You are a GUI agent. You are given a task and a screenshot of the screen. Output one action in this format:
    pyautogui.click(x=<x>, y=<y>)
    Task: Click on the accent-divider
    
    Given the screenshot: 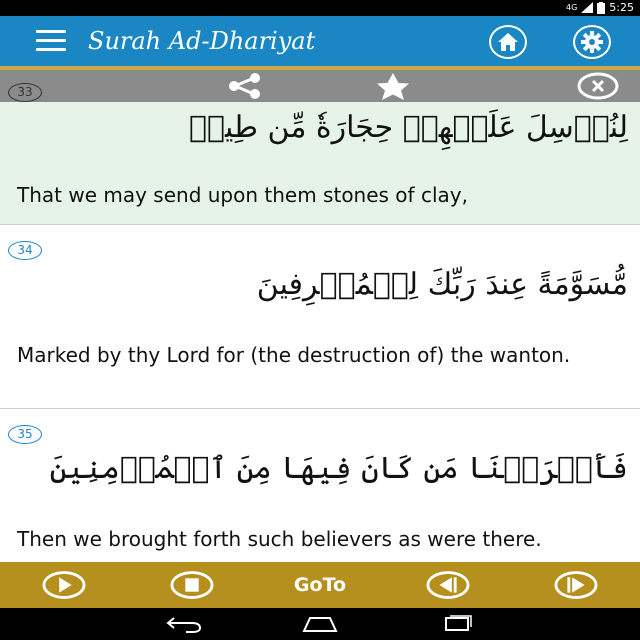 What is the action you would take?
    pyautogui.click(x=320, y=68)
    